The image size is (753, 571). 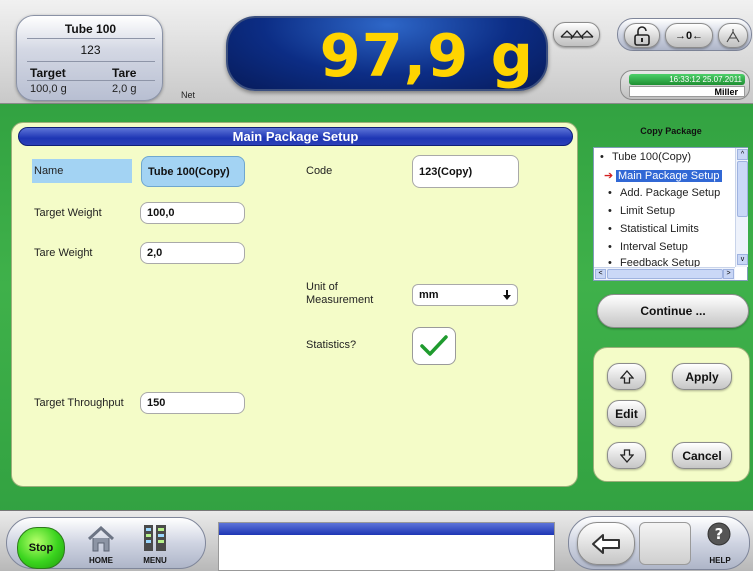 I want to click on calibrate-button, so click(x=733, y=35).